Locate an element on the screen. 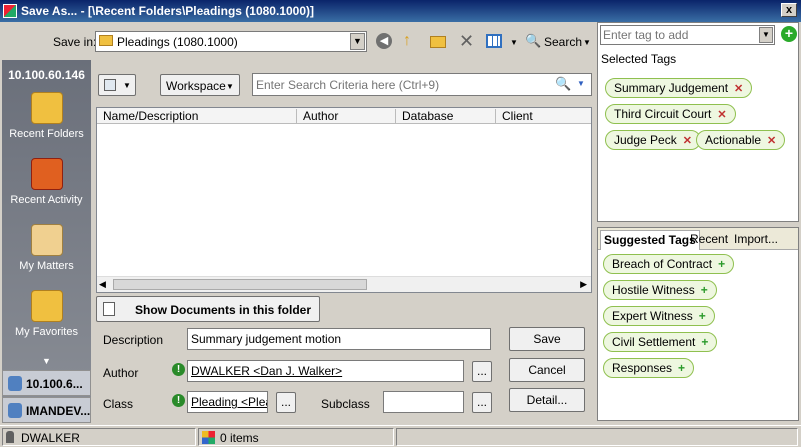  my-matters-icon is located at coordinates (46, 240).